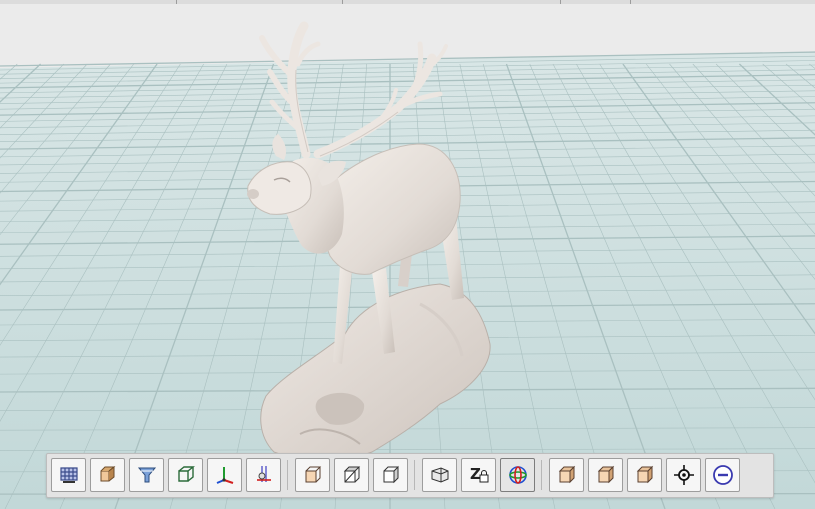 This screenshot has height=509, width=815. I want to click on box-outline-icon, so click(186, 474).